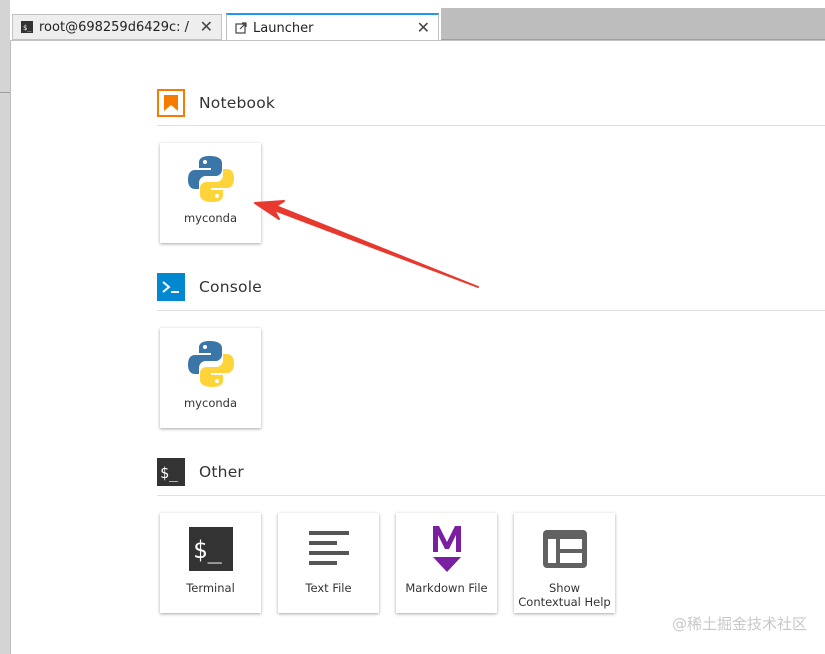 The width and height of the screenshot is (825, 654). I want to click on tab-bar-divider, so click(417, 40).